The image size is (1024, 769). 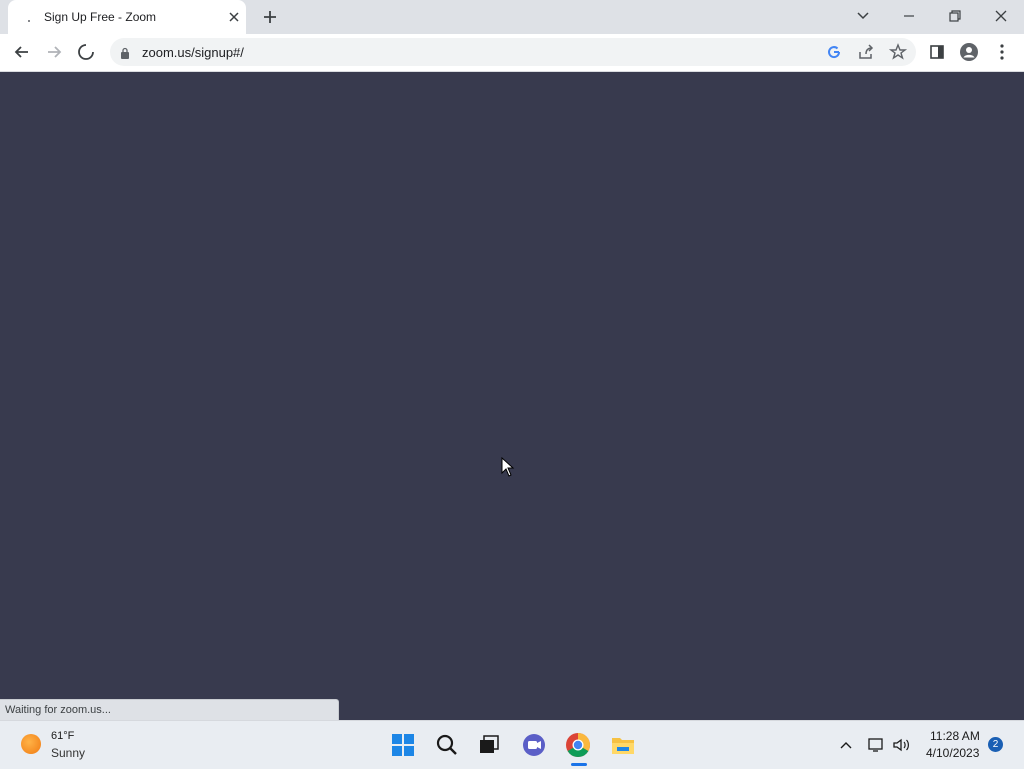 What do you see at coordinates (270, 17) in the screenshot?
I see `new-tab-icon` at bounding box center [270, 17].